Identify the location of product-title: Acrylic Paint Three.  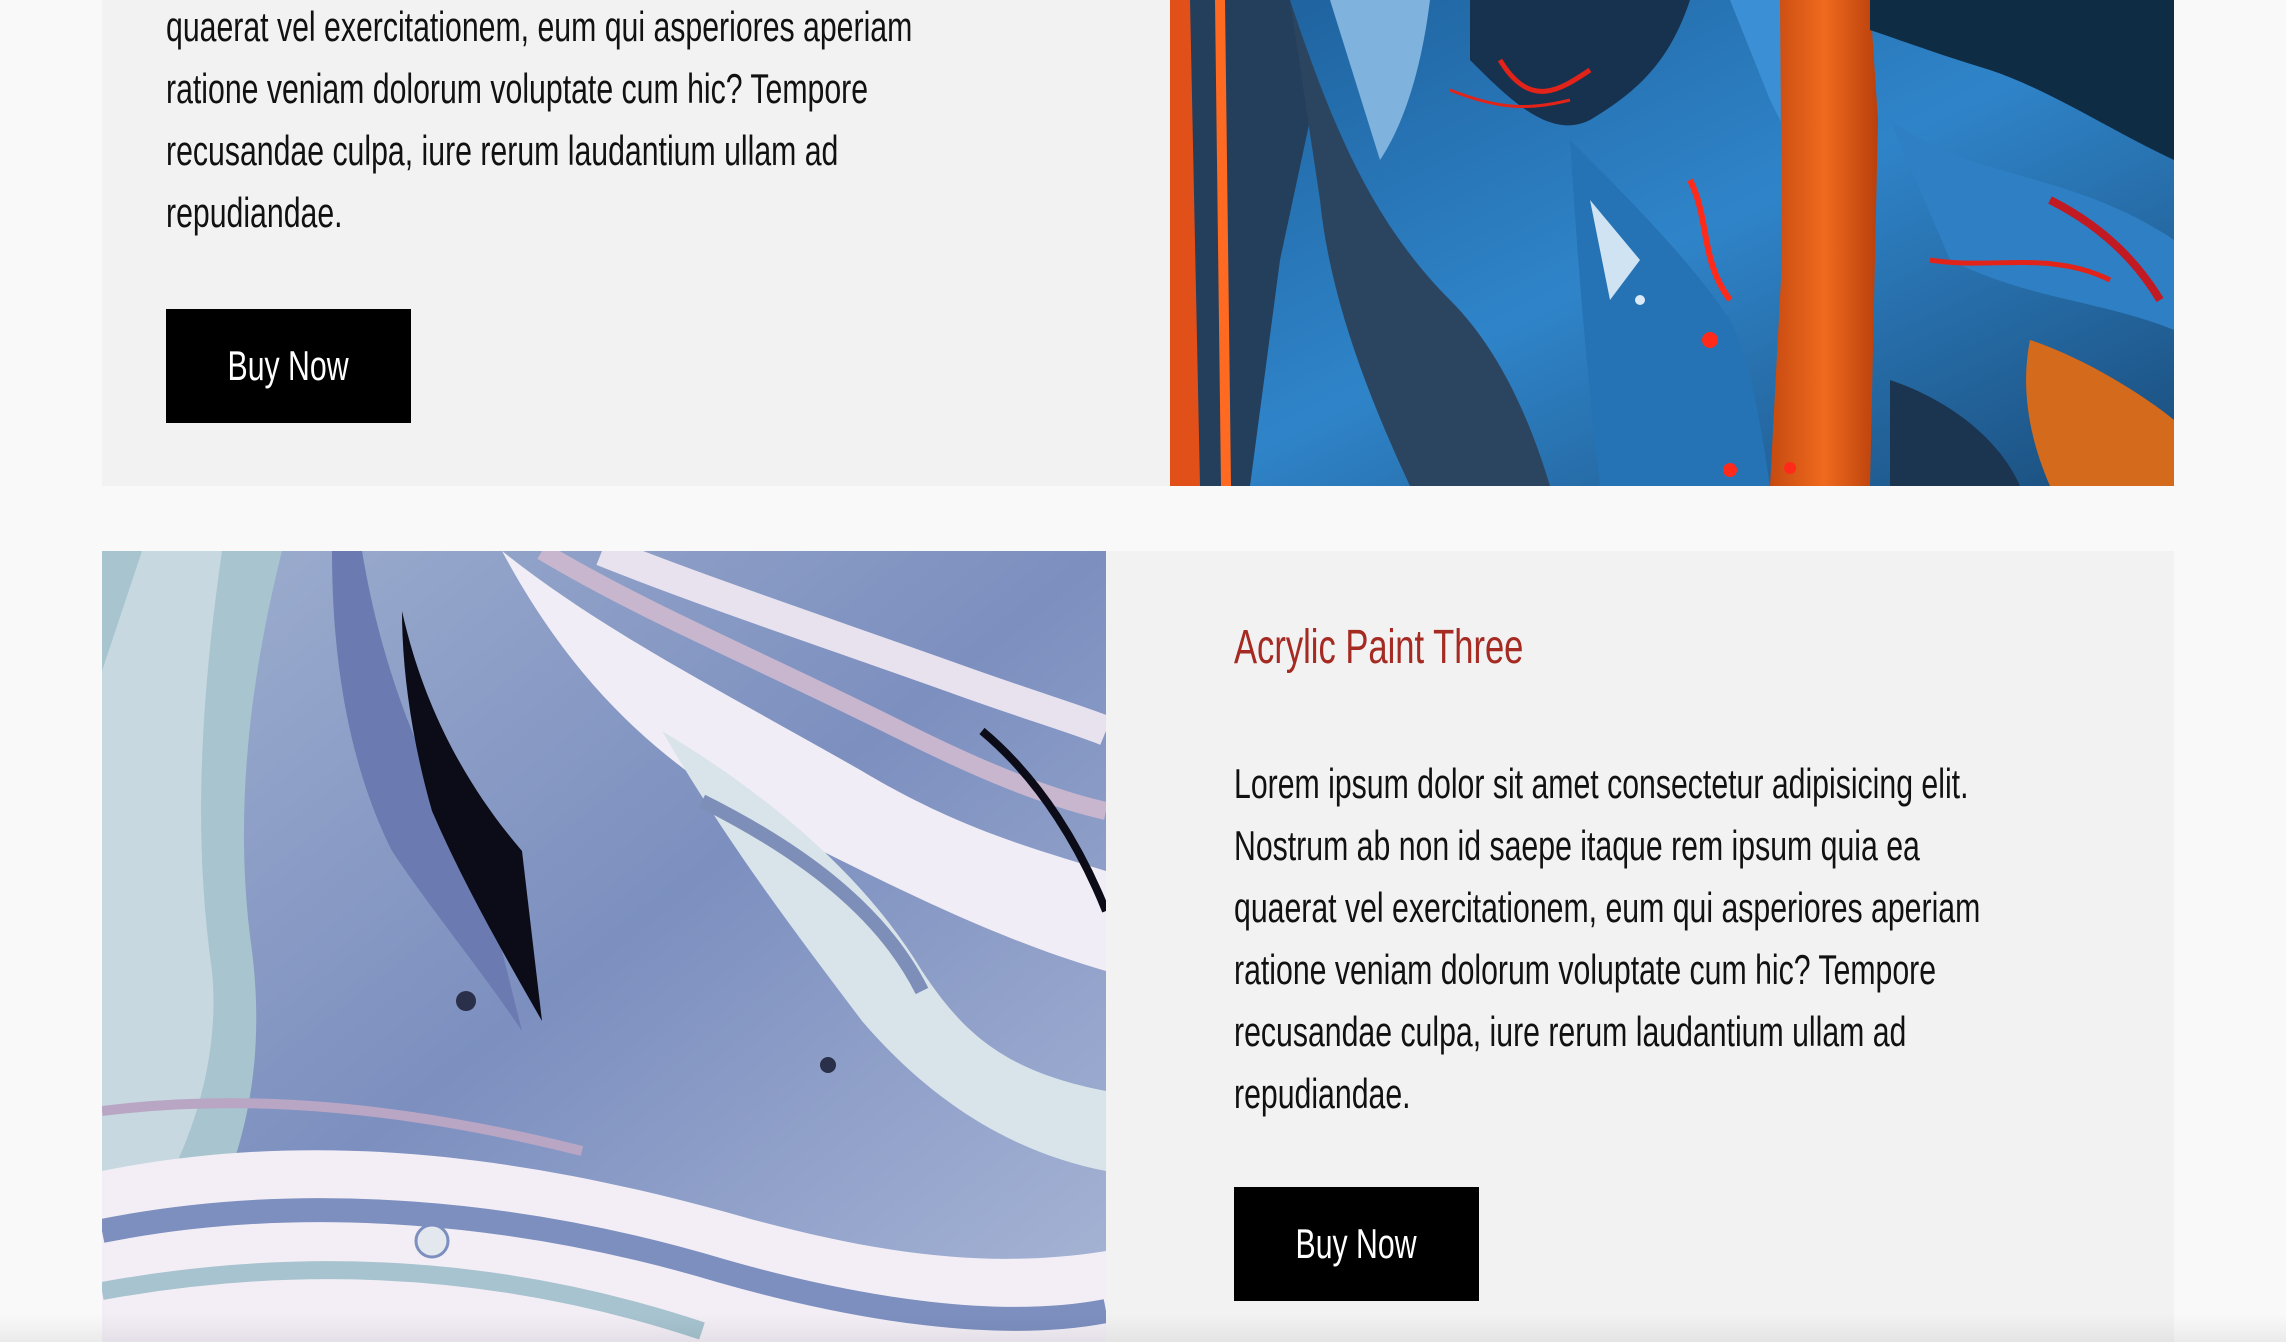
(1379, 647).